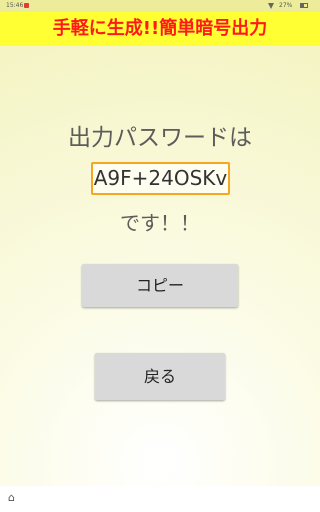 The image size is (320, 512). Describe the element at coordinates (160, 138) in the screenshot. I see `output-heading: 出力パスワードは` at that location.